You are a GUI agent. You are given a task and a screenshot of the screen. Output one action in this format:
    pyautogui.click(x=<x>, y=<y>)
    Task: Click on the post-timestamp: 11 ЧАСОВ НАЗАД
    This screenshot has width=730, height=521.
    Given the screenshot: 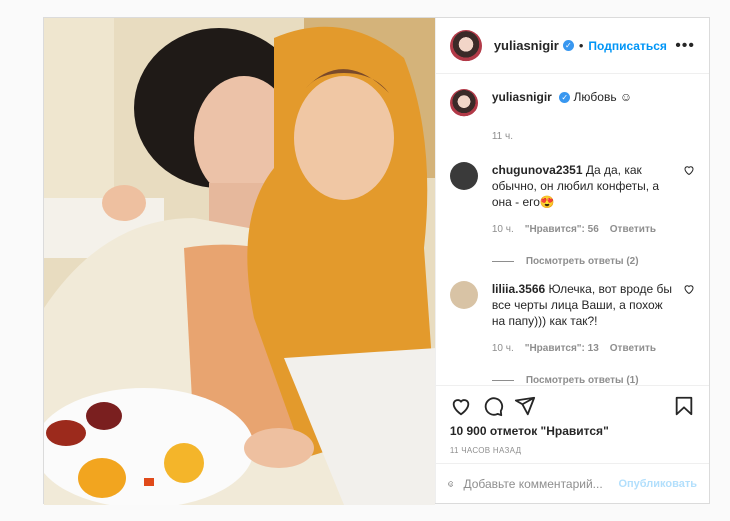 What is the action you would take?
    pyautogui.click(x=485, y=450)
    